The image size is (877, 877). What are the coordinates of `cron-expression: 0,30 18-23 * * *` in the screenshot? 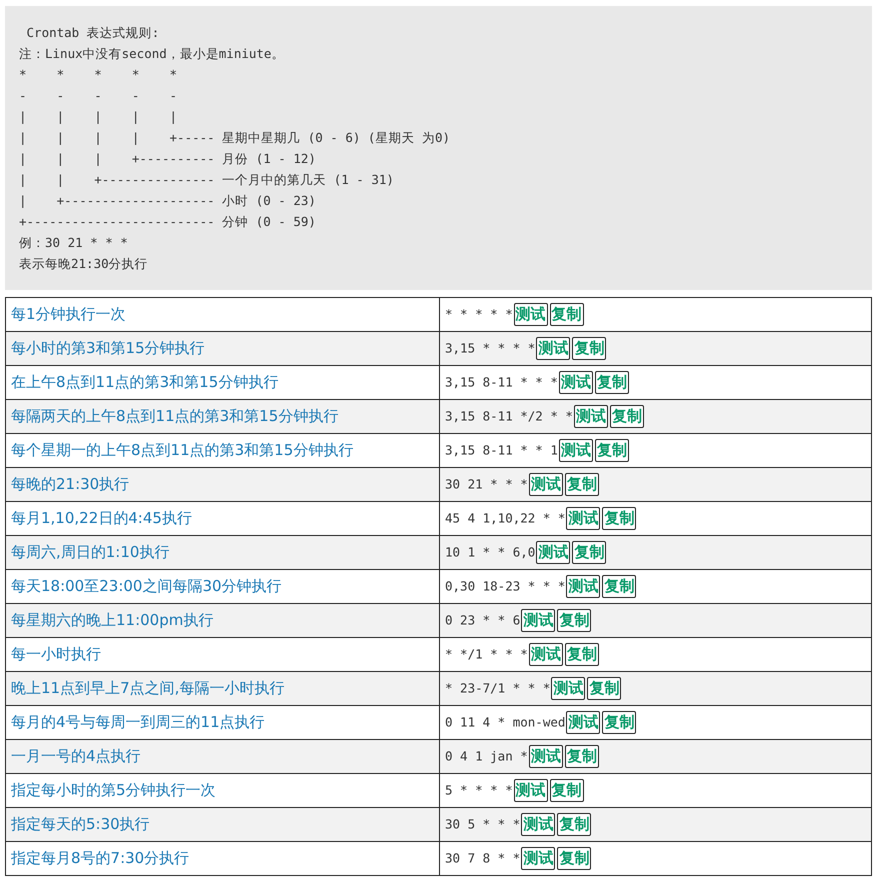 It's located at (505, 586).